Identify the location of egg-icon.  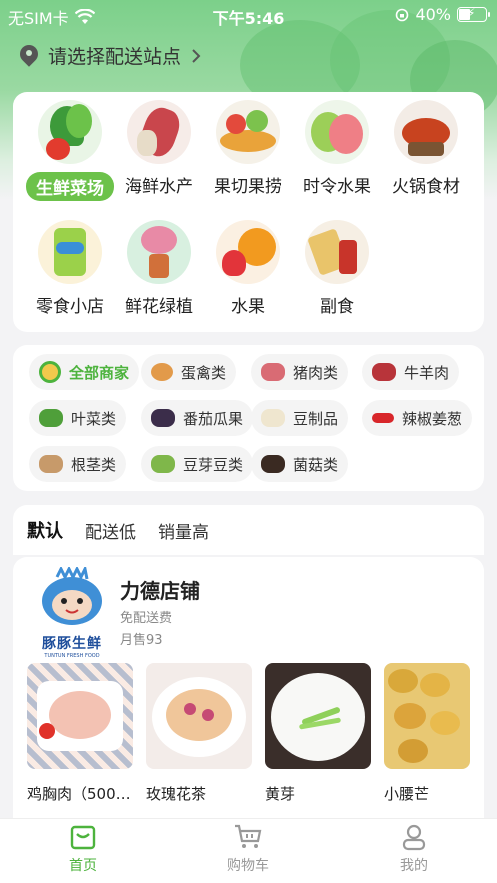
(162, 372).